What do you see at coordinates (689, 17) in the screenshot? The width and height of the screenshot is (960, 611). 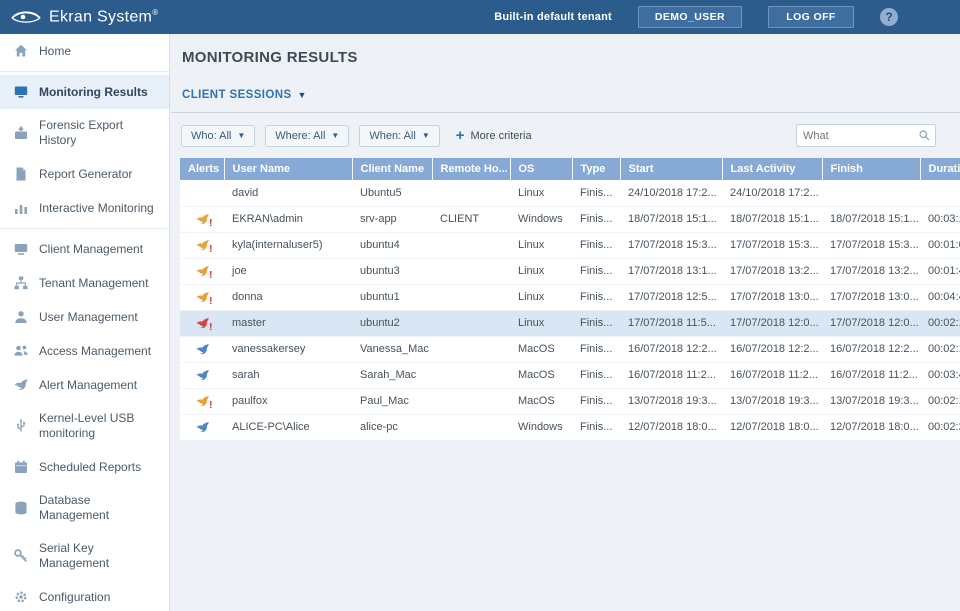 I see `user-menu-button: DEMO_USER` at bounding box center [689, 17].